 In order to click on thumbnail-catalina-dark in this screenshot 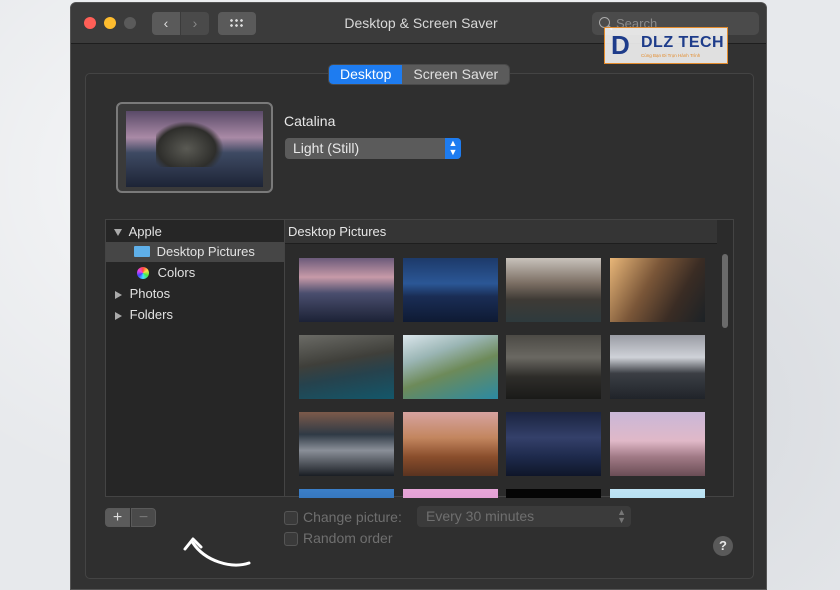, I will do `click(450, 290)`.